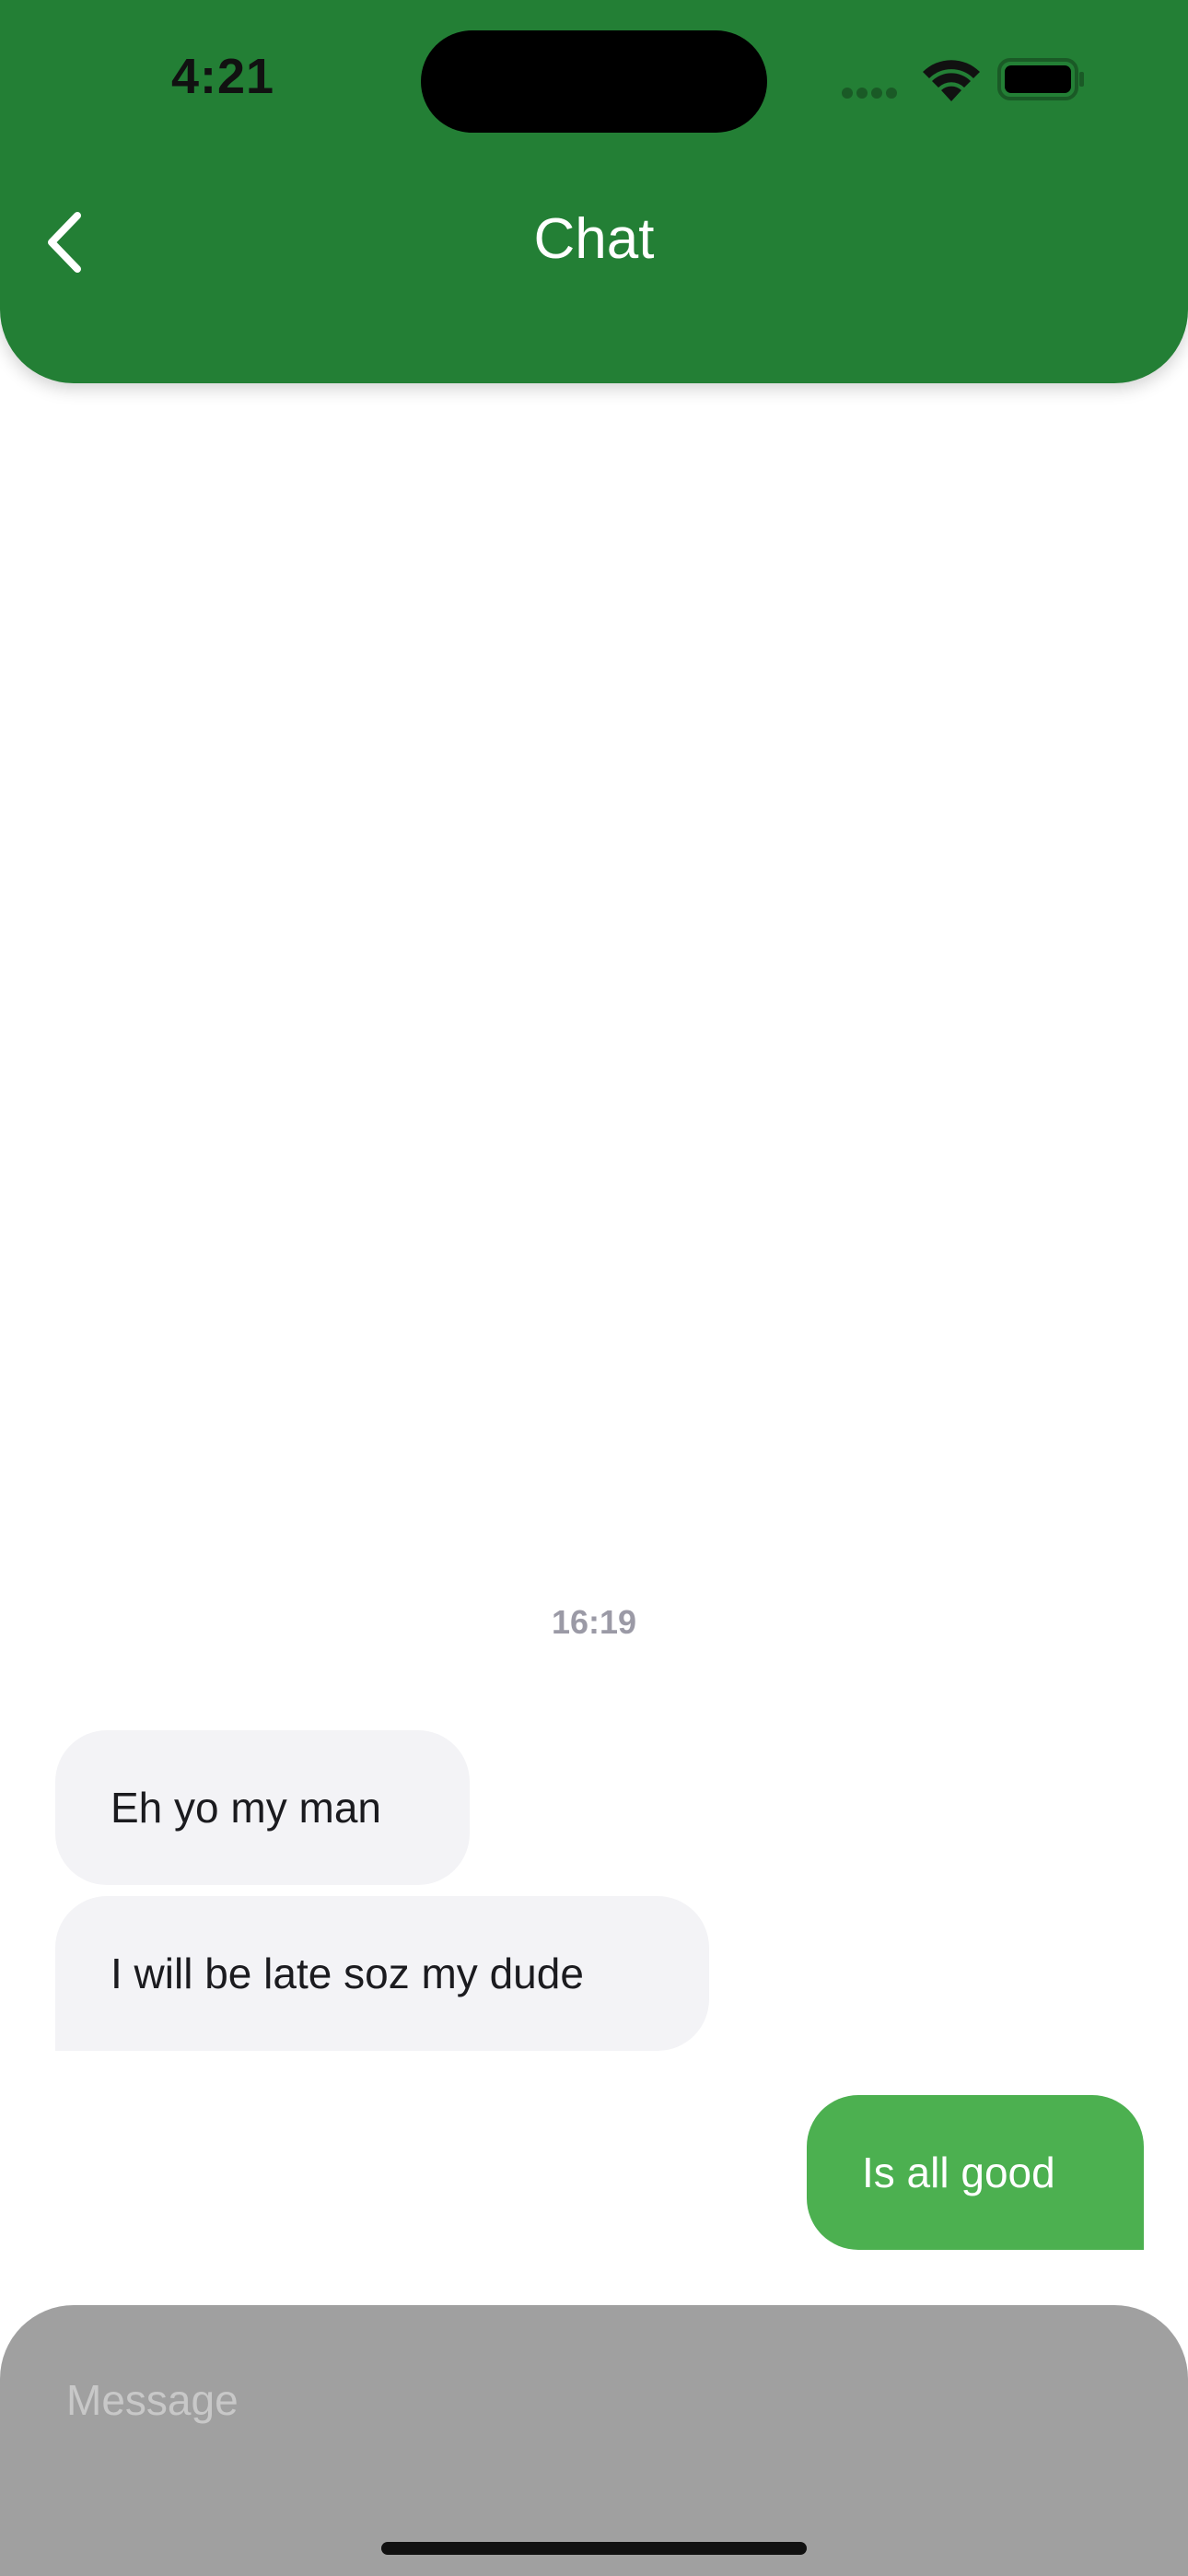 The image size is (1188, 2576). Describe the element at coordinates (594, 239) in the screenshot. I see `page-title: Chat` at that location.